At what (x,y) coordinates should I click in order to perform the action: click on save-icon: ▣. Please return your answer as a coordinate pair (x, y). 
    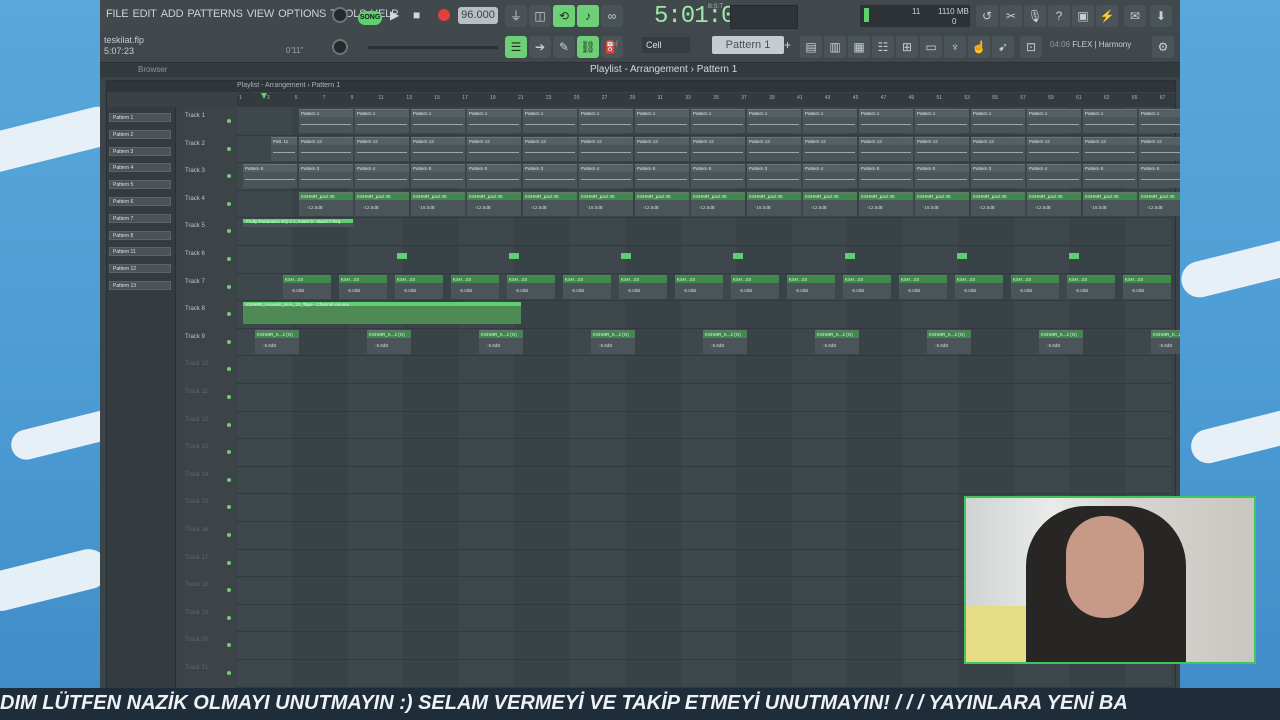
    Looking at the image, I should click on (1083, 16).